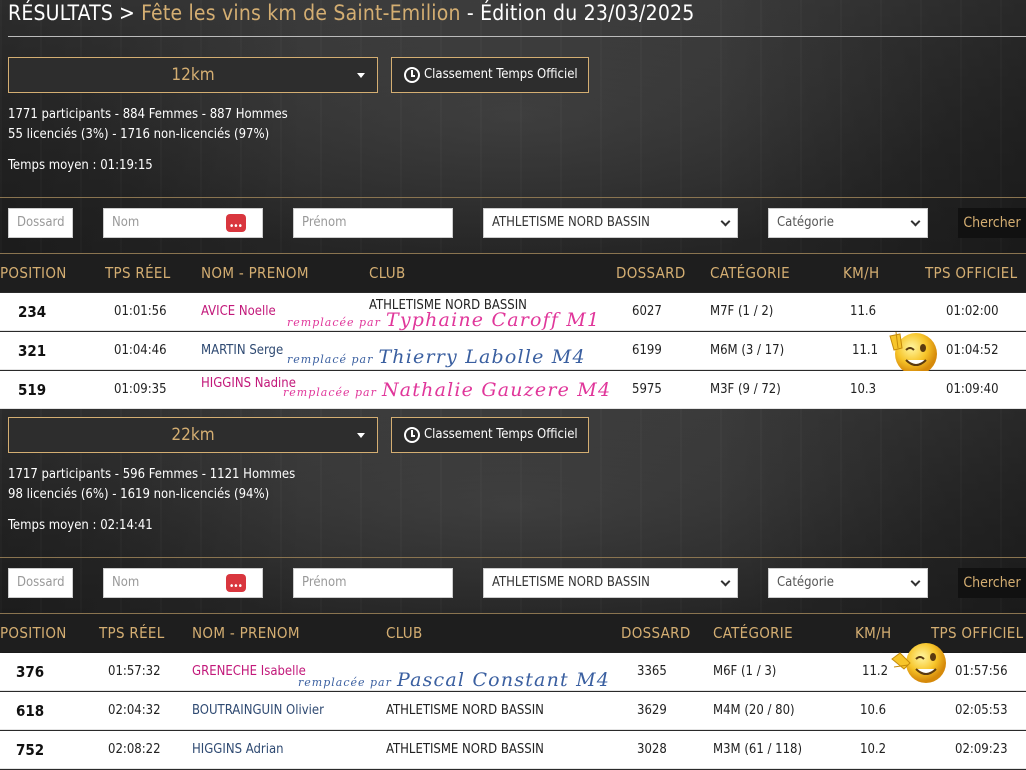 The width and height of the screenshot is (1026, 770). What do you see at coordinates (577, 13) in the screenshot?
I see `edition-label: - Édition du 23/03/2025` at bounding box center [577, 13].